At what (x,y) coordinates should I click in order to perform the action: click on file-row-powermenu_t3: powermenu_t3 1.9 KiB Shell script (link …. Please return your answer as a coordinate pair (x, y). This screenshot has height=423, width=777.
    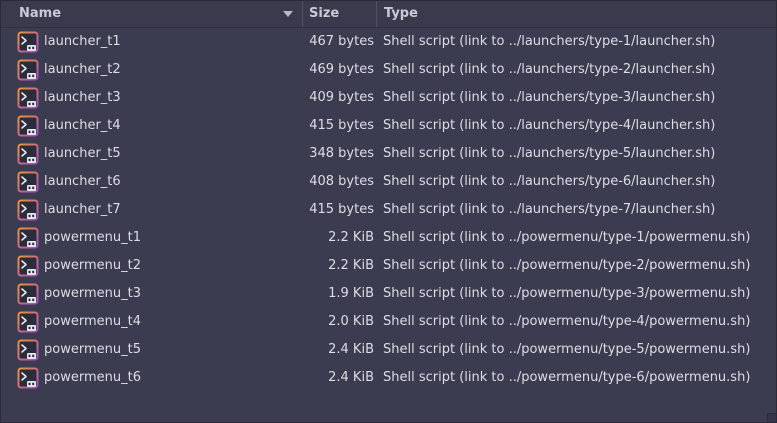
    Looking at the image, I should click on (388, 294).